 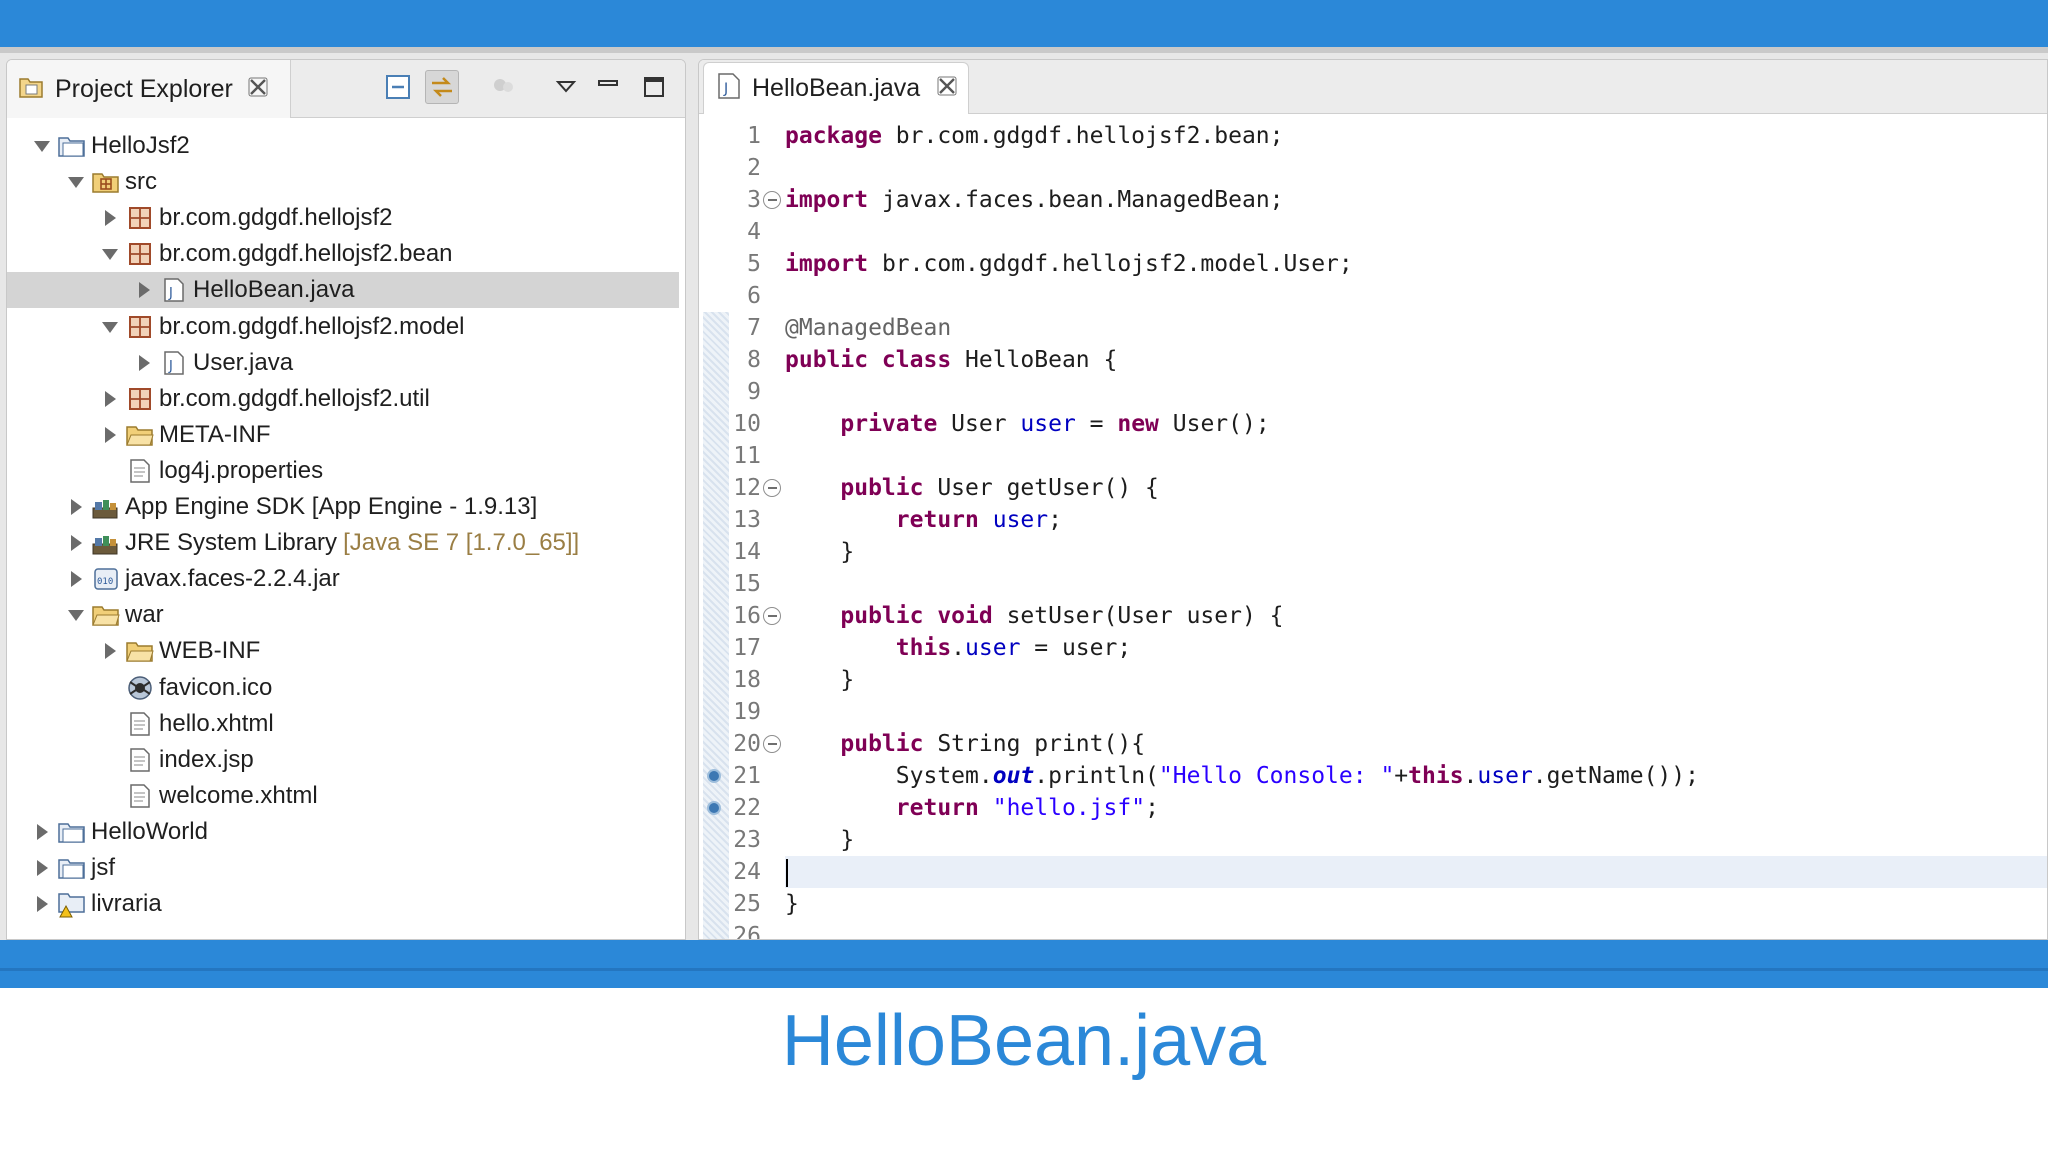 What do you see at coordinates (232, 579) in the screenshot?
I see `tree-item-label: javax.faces-2.2.4.jar` at bounding box center [232, 579].